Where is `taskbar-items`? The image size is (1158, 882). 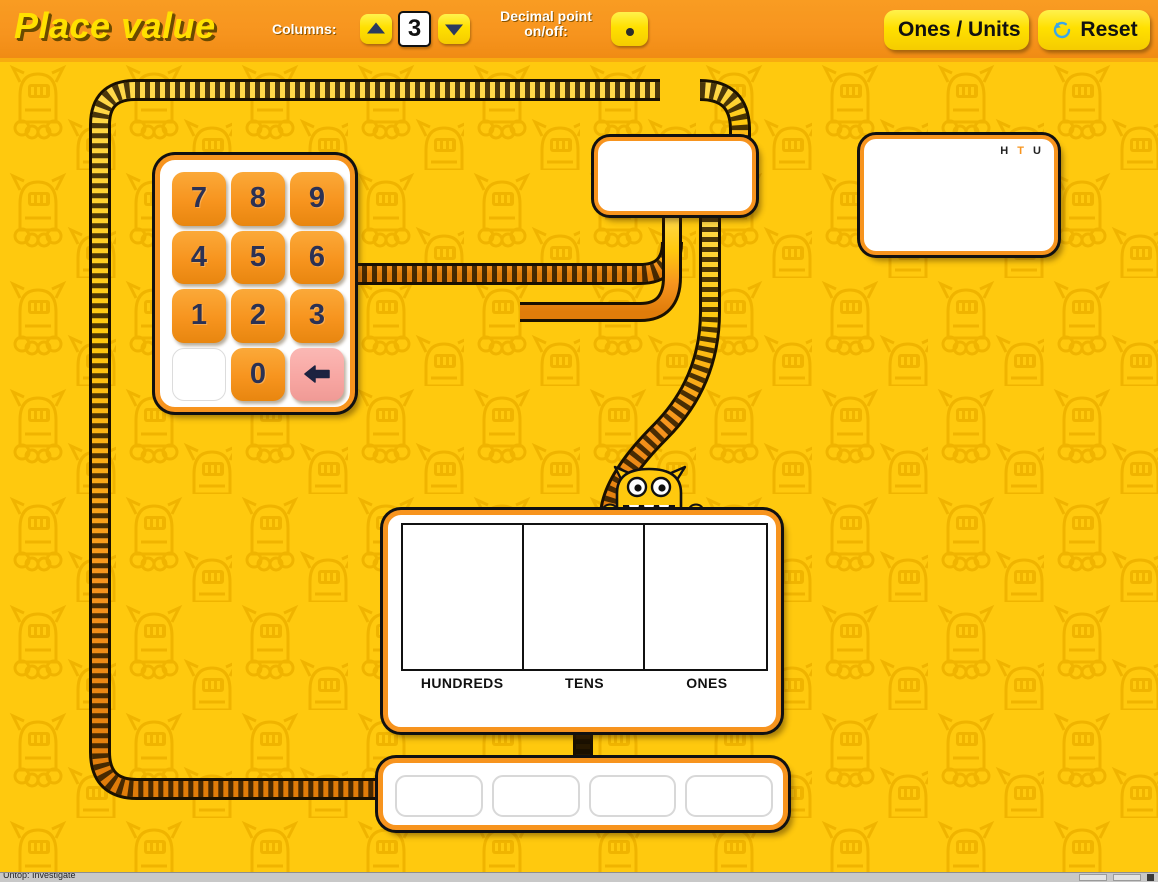
taskbar-items is located at coordinates (1116, 877).